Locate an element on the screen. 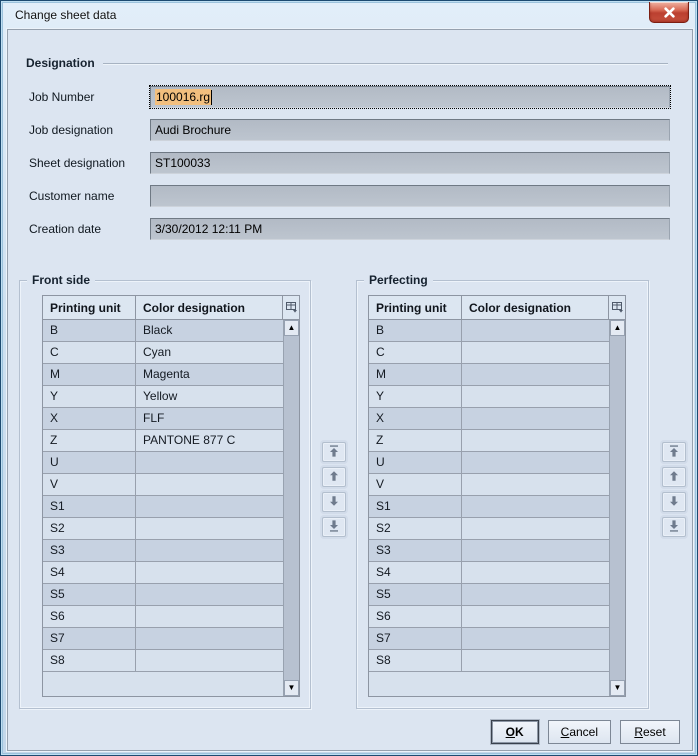  table-row: C Cyan is located at coordinates (163, 353).